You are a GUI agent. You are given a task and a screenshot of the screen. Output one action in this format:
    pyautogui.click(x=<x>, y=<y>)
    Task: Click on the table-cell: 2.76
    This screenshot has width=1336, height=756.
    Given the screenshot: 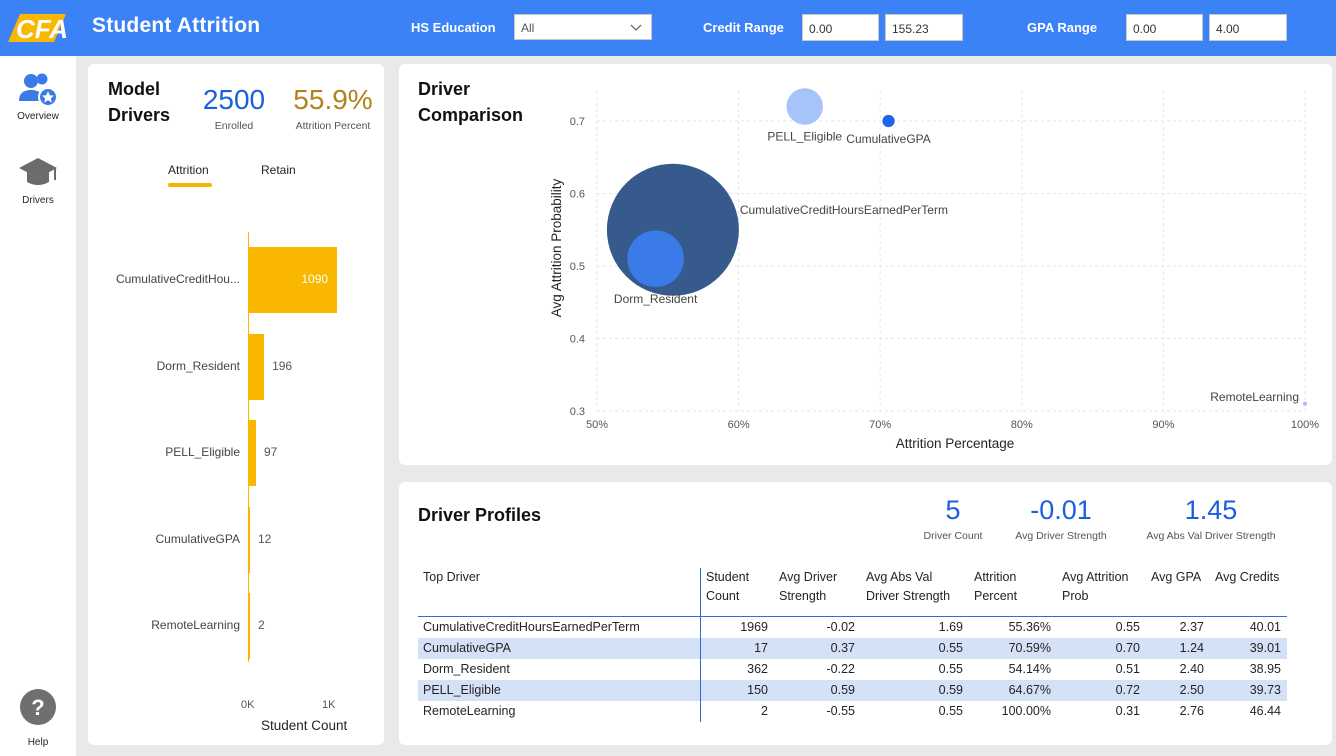 What is the action you would take?
    pyautogui.click(x=1191, y=711)
    